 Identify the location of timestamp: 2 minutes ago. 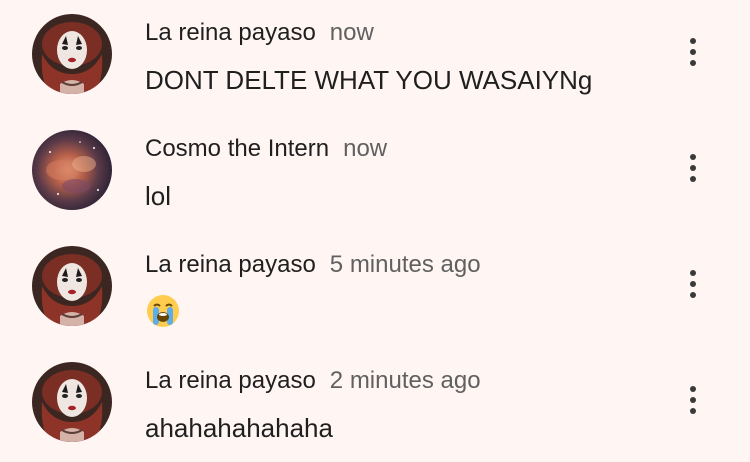
(405, 380).